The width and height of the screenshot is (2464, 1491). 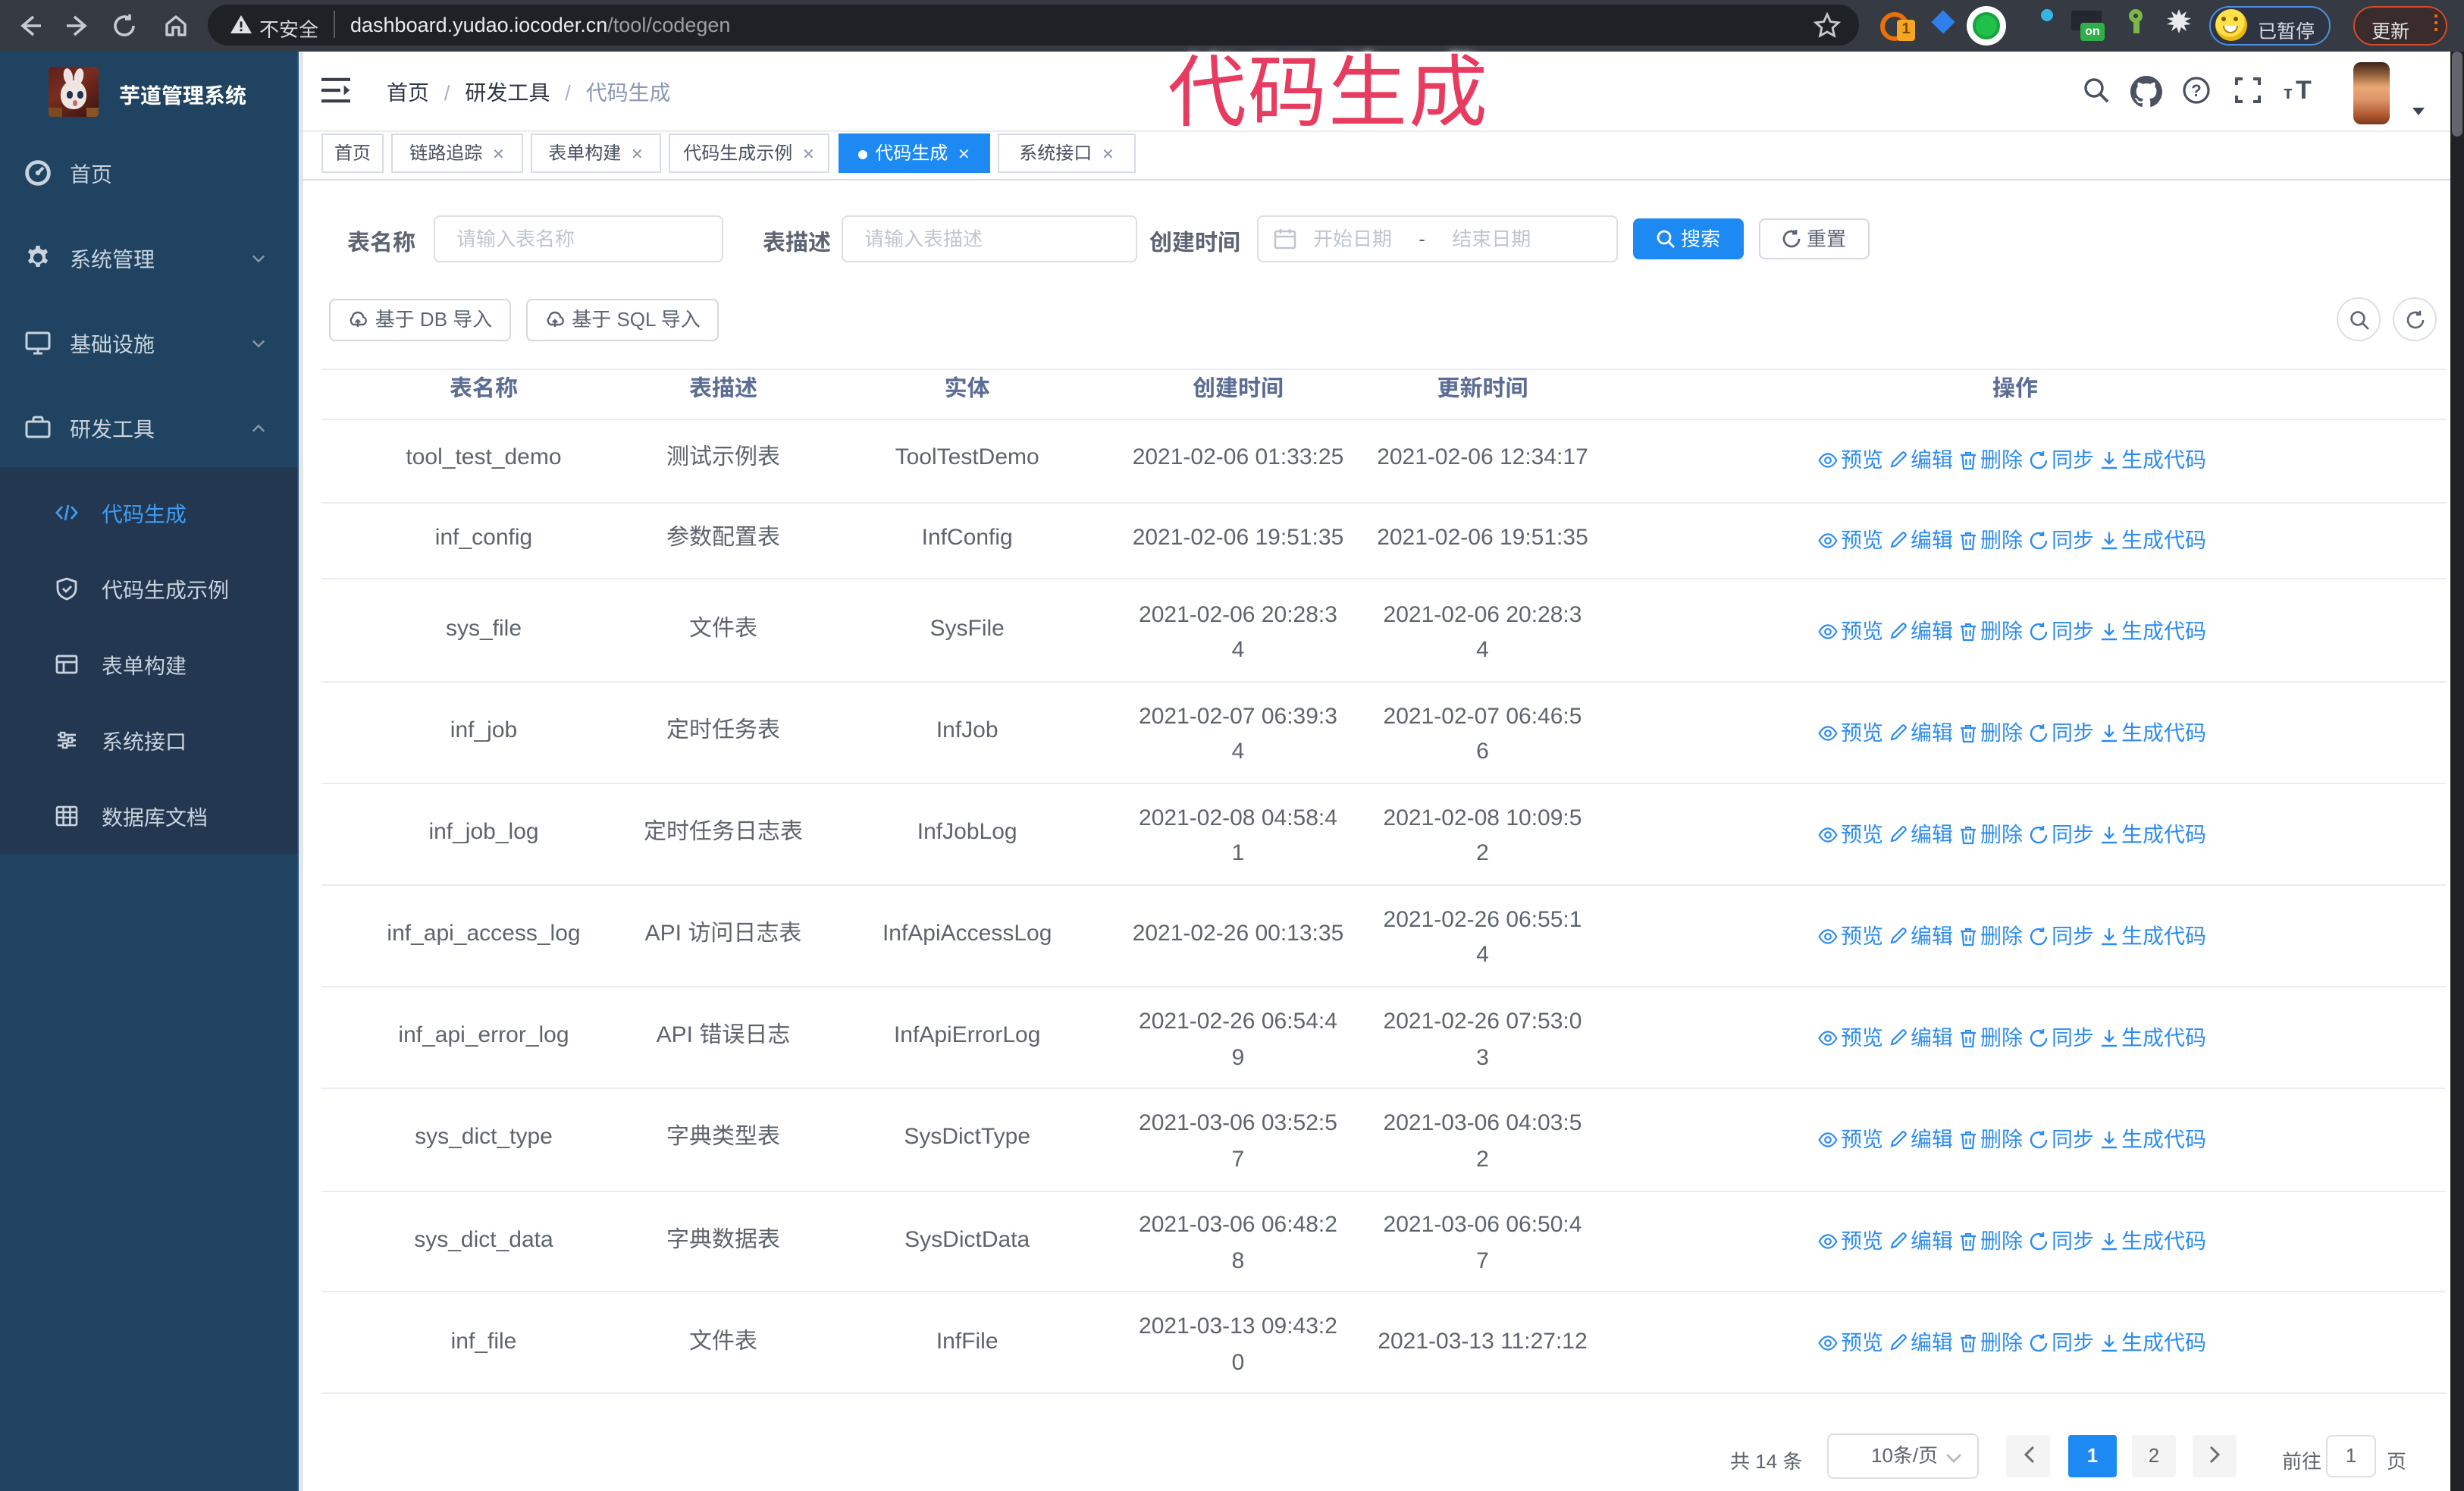 I want to click on svg-text: T, so click(x=2304, y=90).